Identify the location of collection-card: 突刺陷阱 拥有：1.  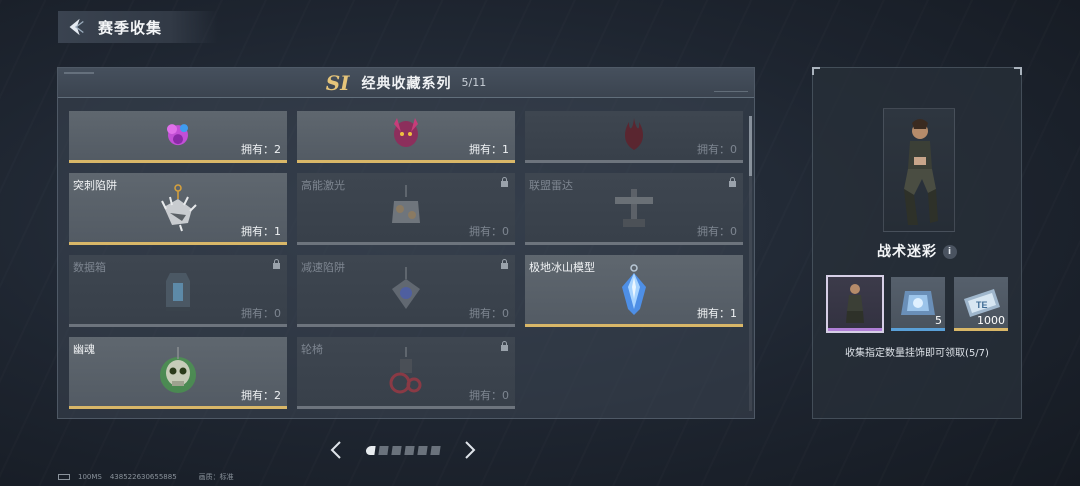
(178, 209).